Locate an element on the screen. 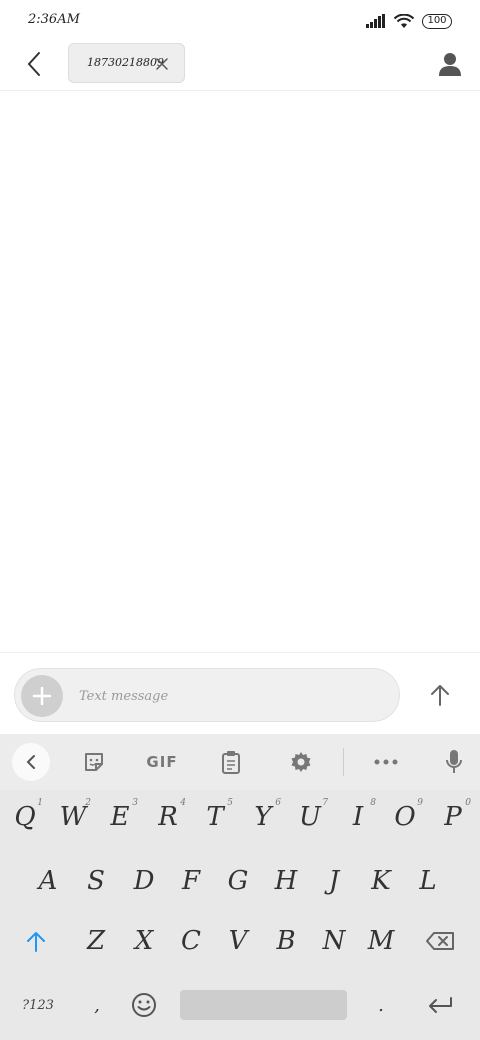 This screenshot has height=1040, width=480. person-icon is located at coordinates (450, 64).